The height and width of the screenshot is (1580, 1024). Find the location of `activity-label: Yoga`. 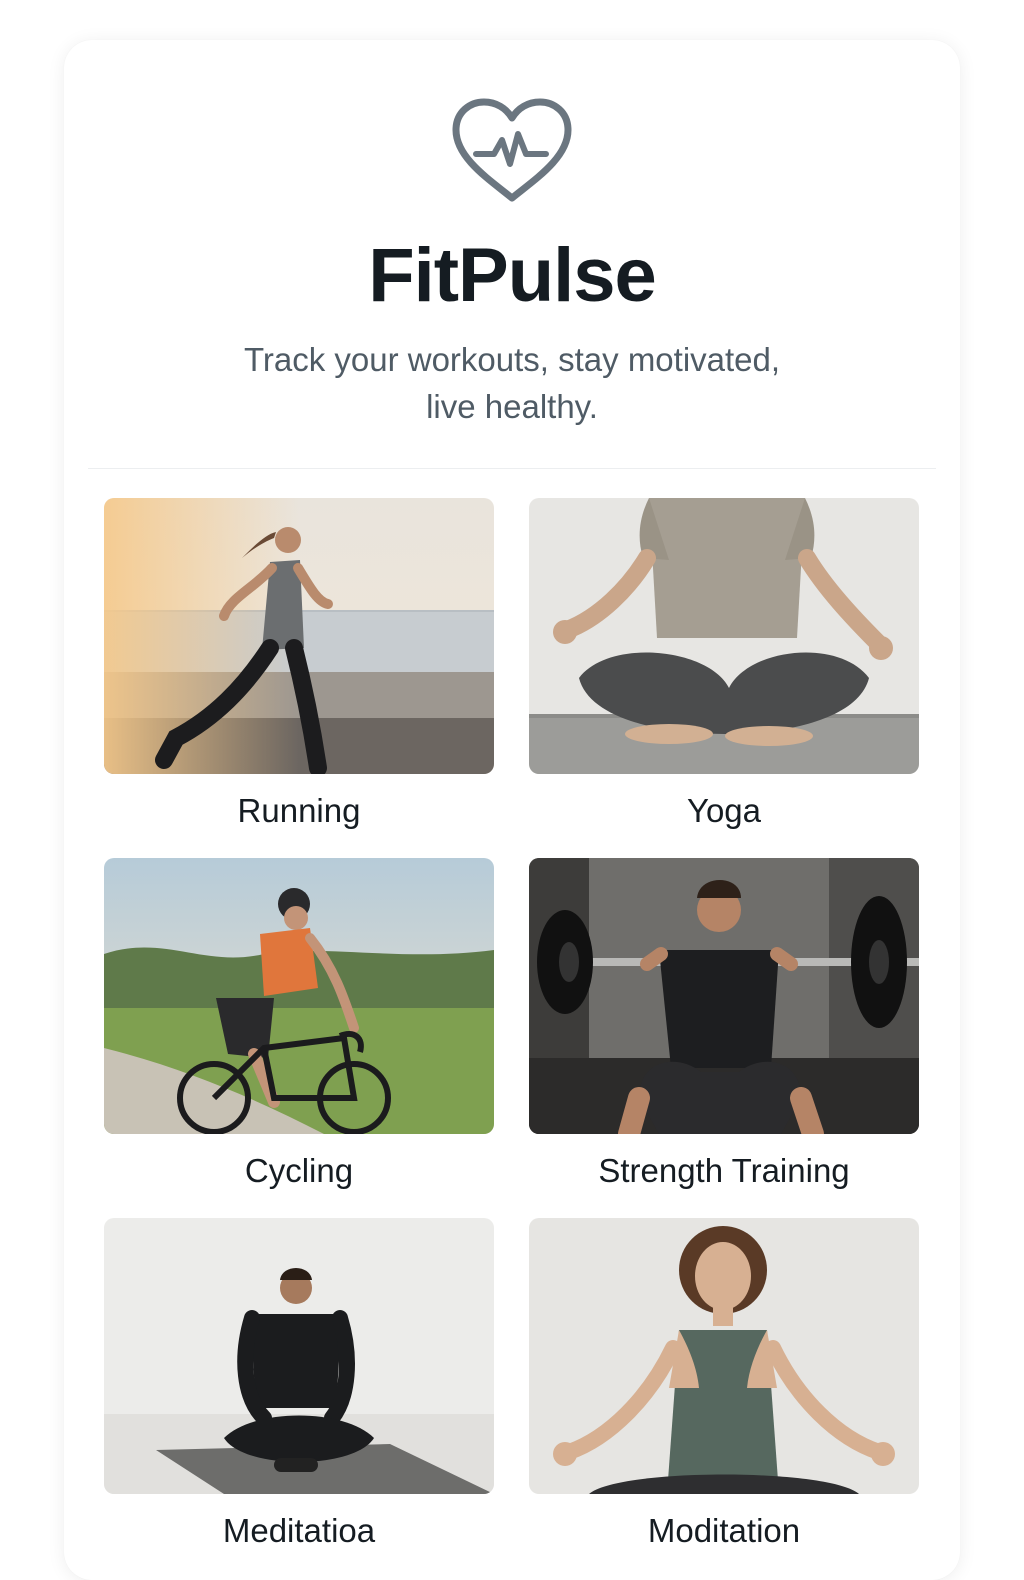

activity-label: Yoga is located at coordinates (724, 810).